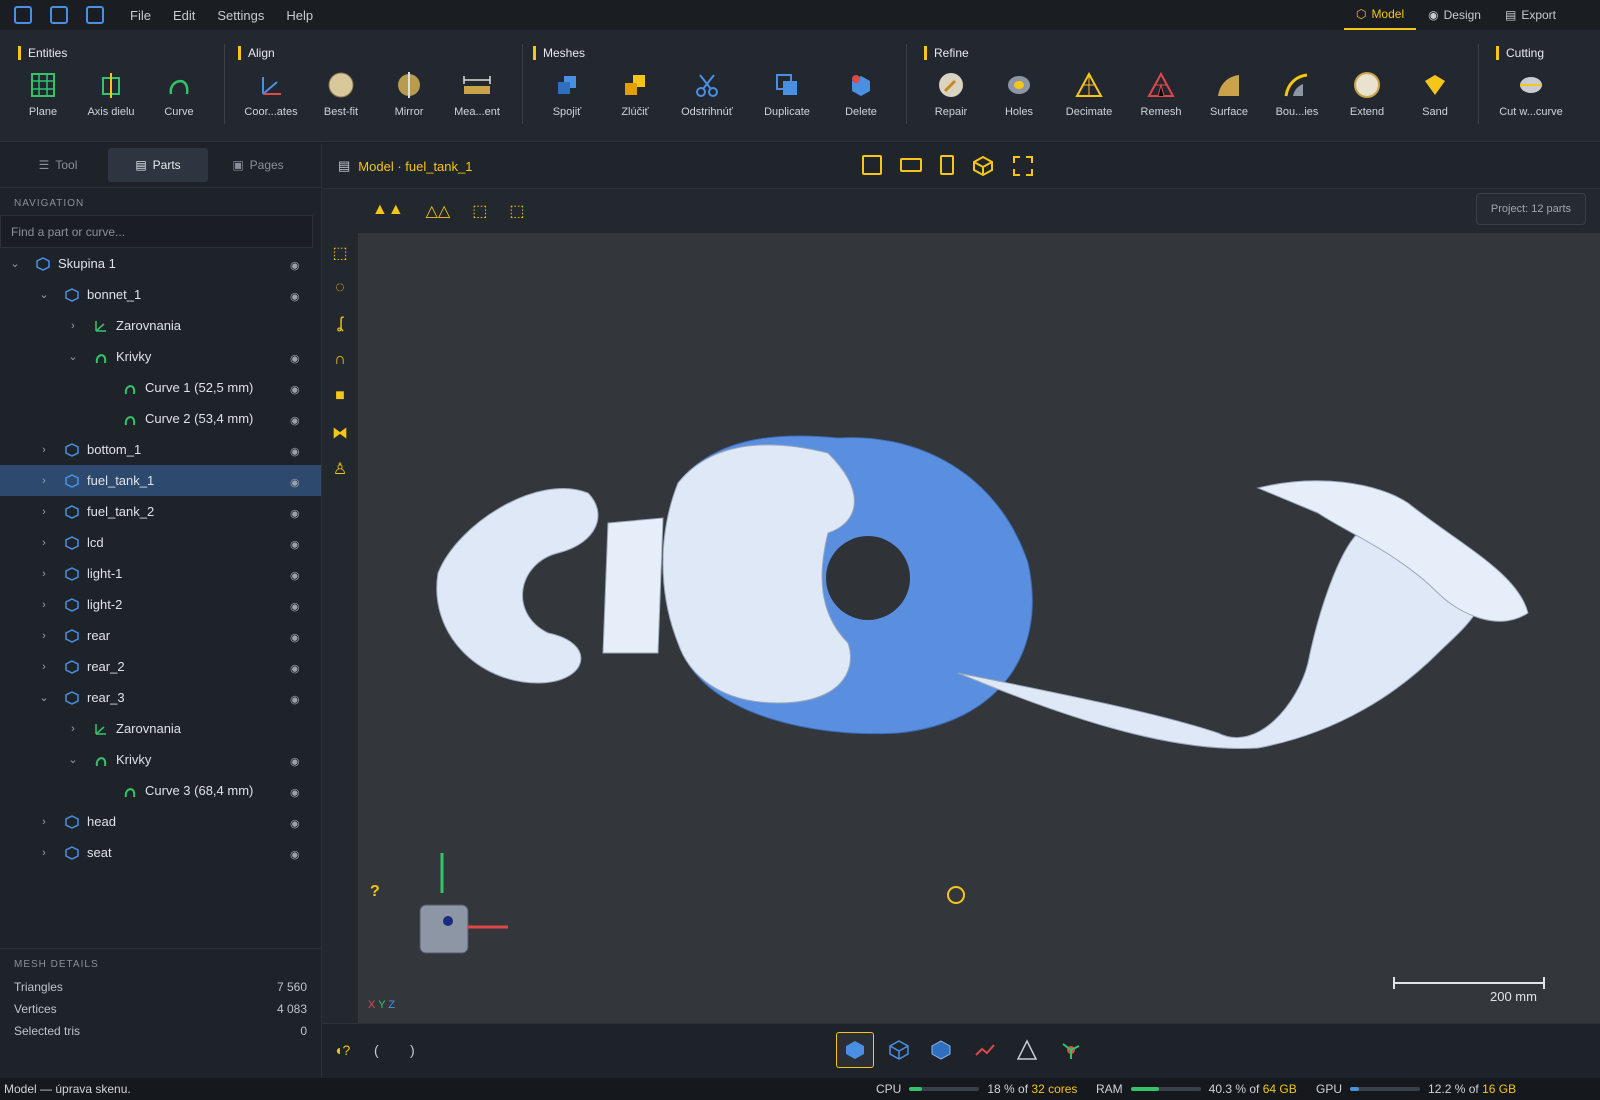  Describe the element at coordinates (58, 165) in the screenshot. I see `tab-tool: ☰ Tool` at that location.